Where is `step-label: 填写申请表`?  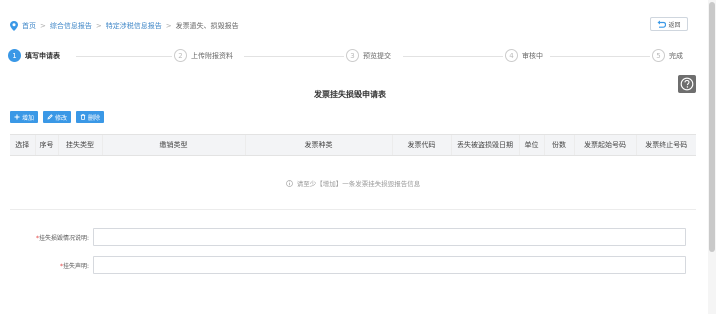
step-label: 填写申请表 is located at coordinates (42, 55).